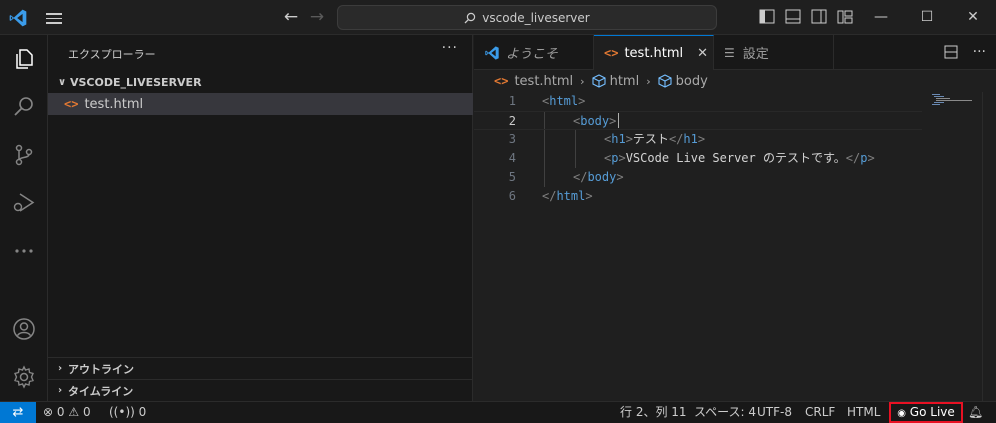 The image size is (996, 423). Describe the element at coordinates (567, 196) in the screenshot. I see `code-text: </html>` at that location.